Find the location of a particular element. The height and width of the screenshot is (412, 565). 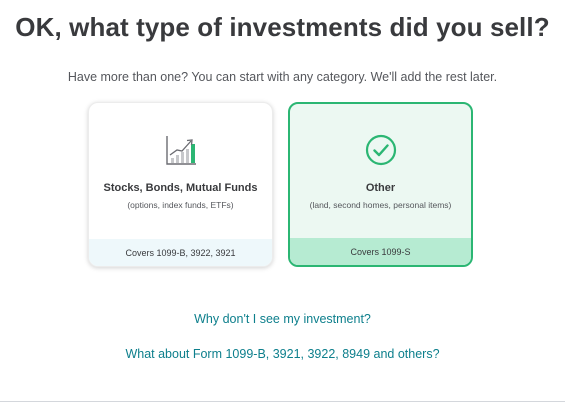

card-footer: Covers 1099-B, 3922, 3921 is located at coordinates (180, 252).